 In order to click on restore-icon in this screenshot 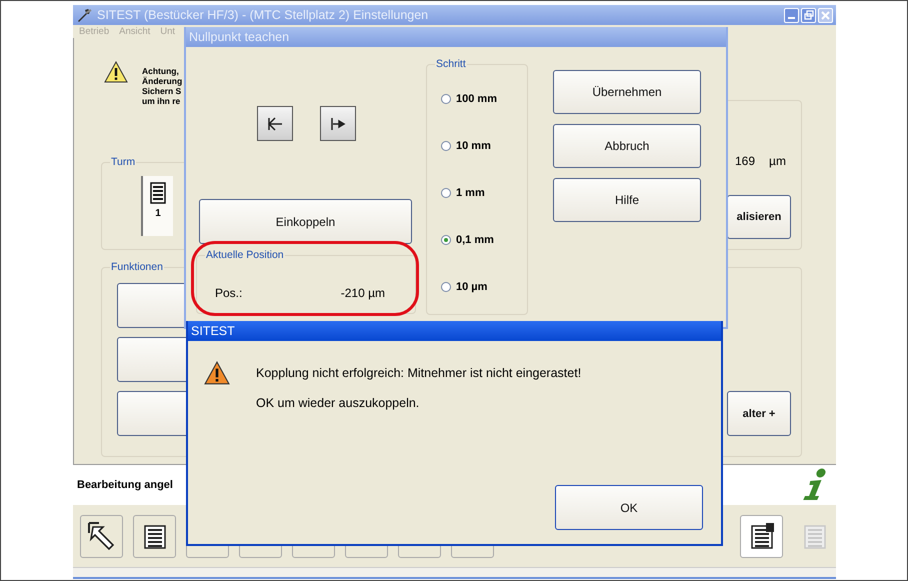, I will do `click(808, 15)`.